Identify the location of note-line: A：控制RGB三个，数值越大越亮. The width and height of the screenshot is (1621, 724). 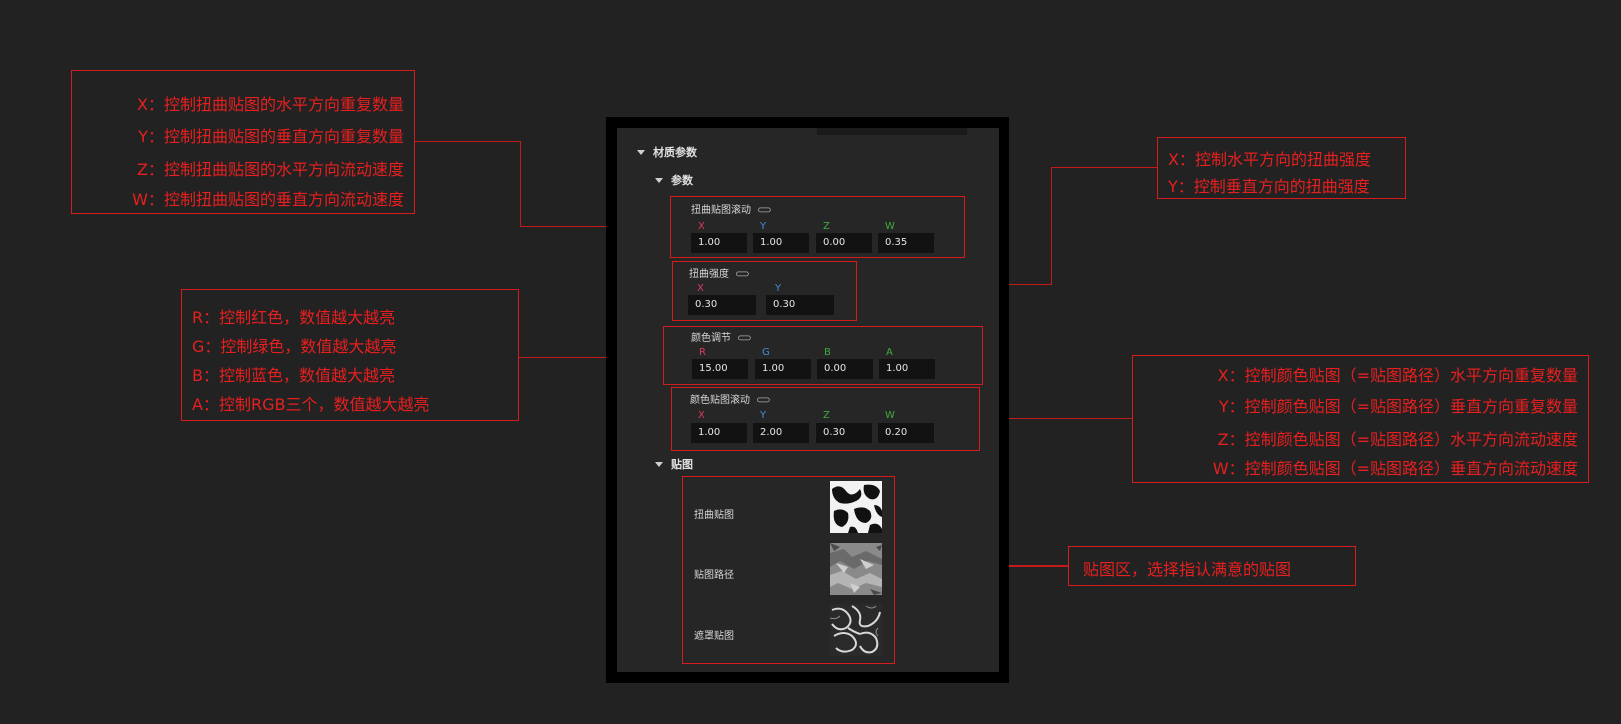
(311, 404).